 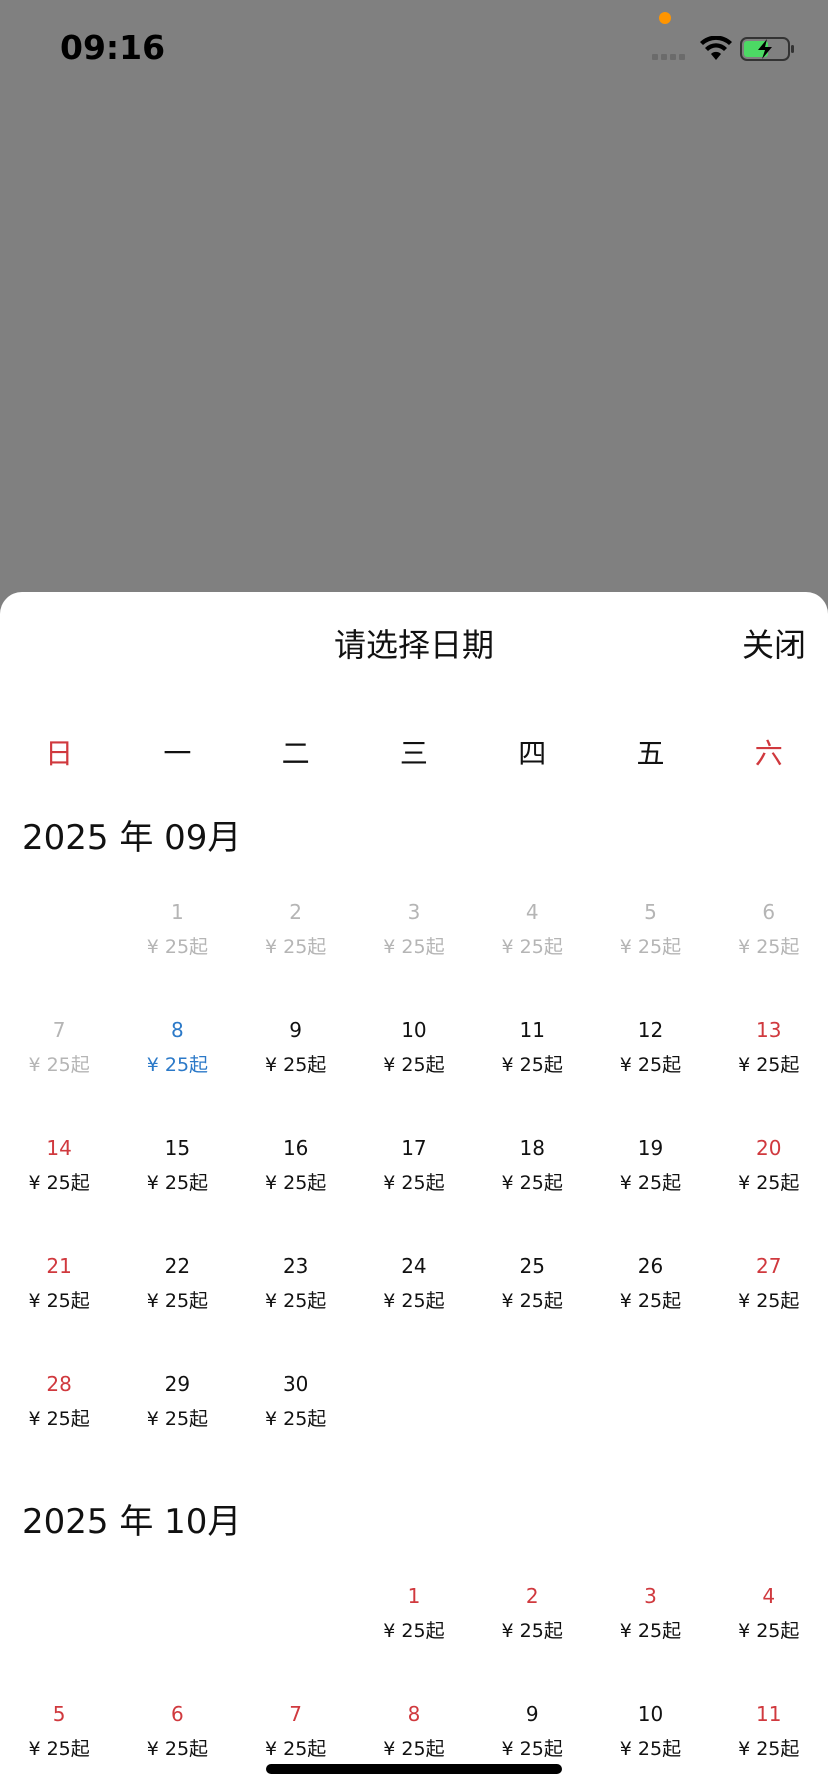 I want to click on day-cell: 17 ¥ 25起, so click(x=414, y=1177).